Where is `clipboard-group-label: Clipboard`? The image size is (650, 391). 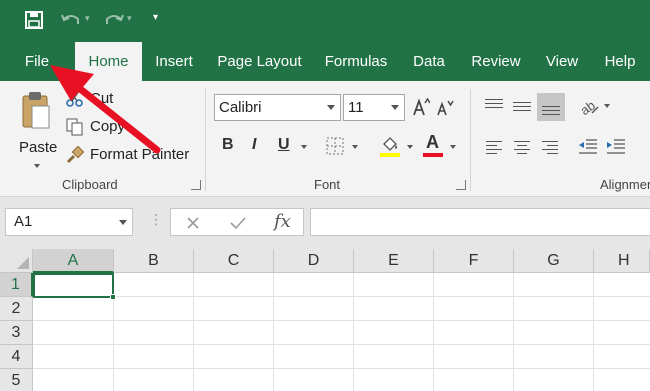 clipboard-group-label: Clipboard is located at coordinates (90, 184).